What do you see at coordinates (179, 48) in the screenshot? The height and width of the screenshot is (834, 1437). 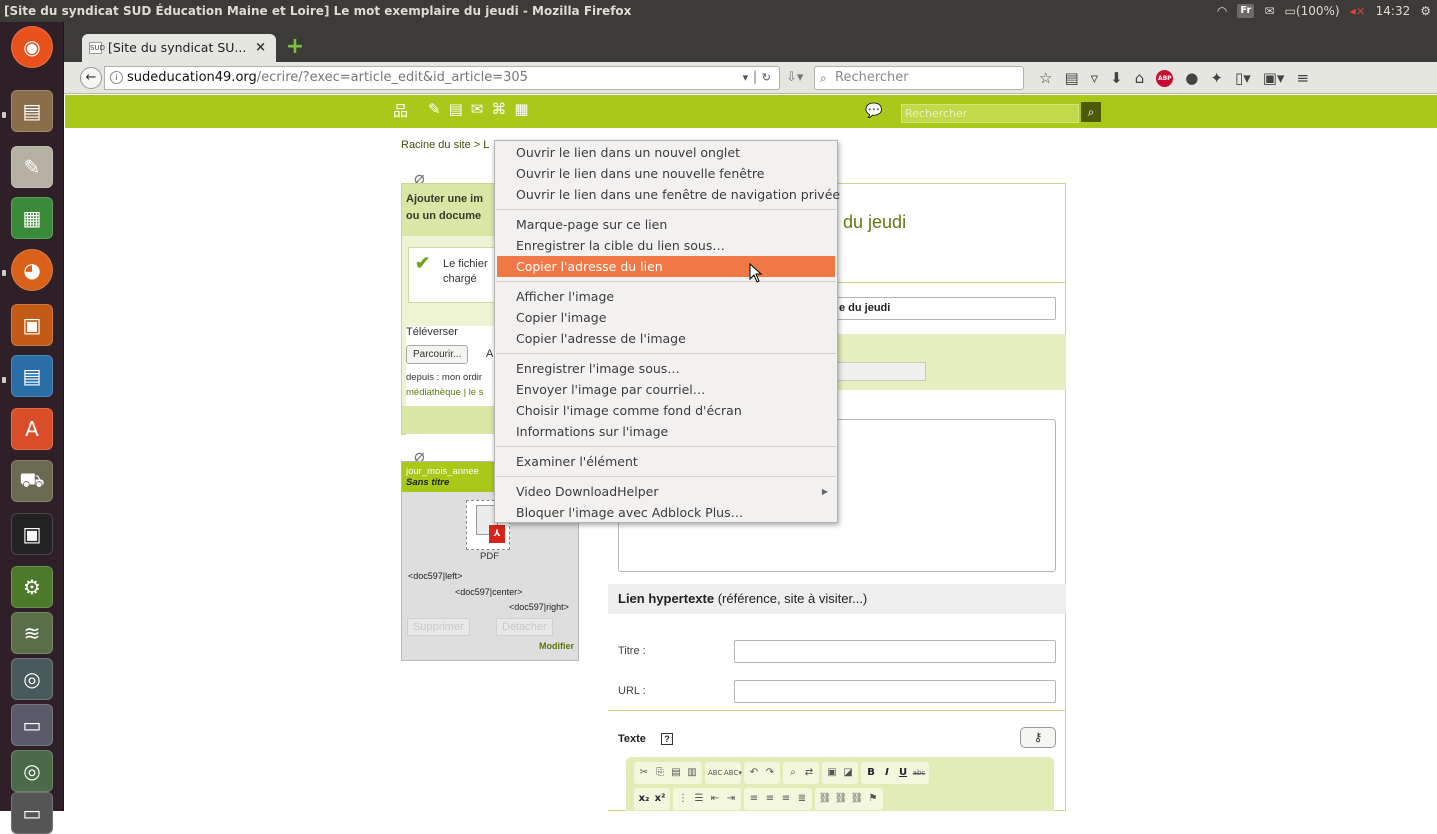 I see `browser-tab: SUD [Site du syndicat SU... ×` at bounding box center [179, 48].